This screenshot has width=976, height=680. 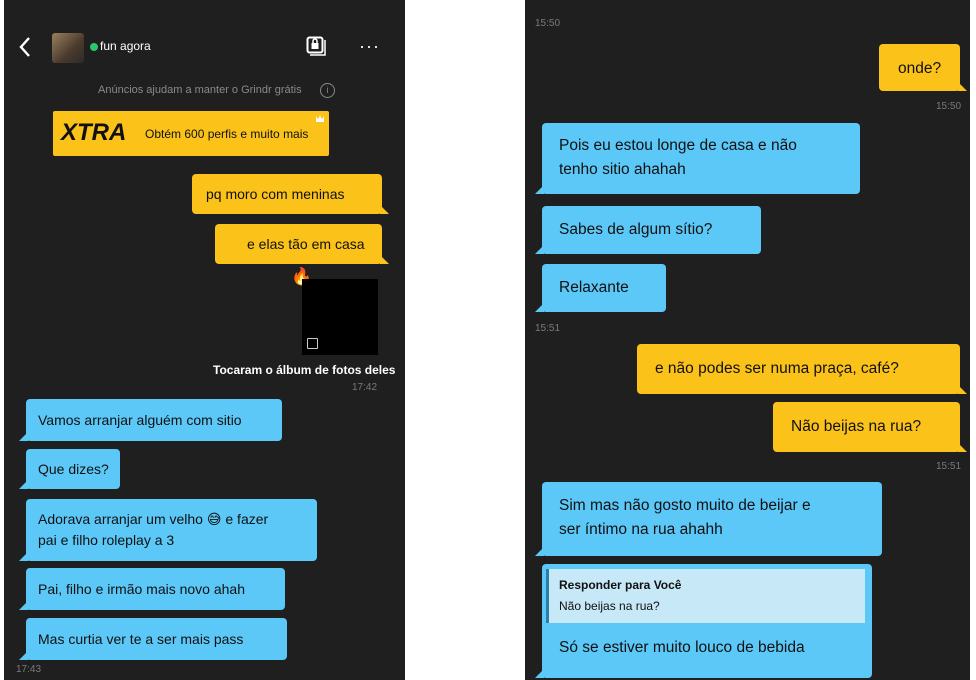 What do you see at coordinates (69, 469) in the screenshot?
I see `message-in: Que dizes?` at bounding box center [69, 469].